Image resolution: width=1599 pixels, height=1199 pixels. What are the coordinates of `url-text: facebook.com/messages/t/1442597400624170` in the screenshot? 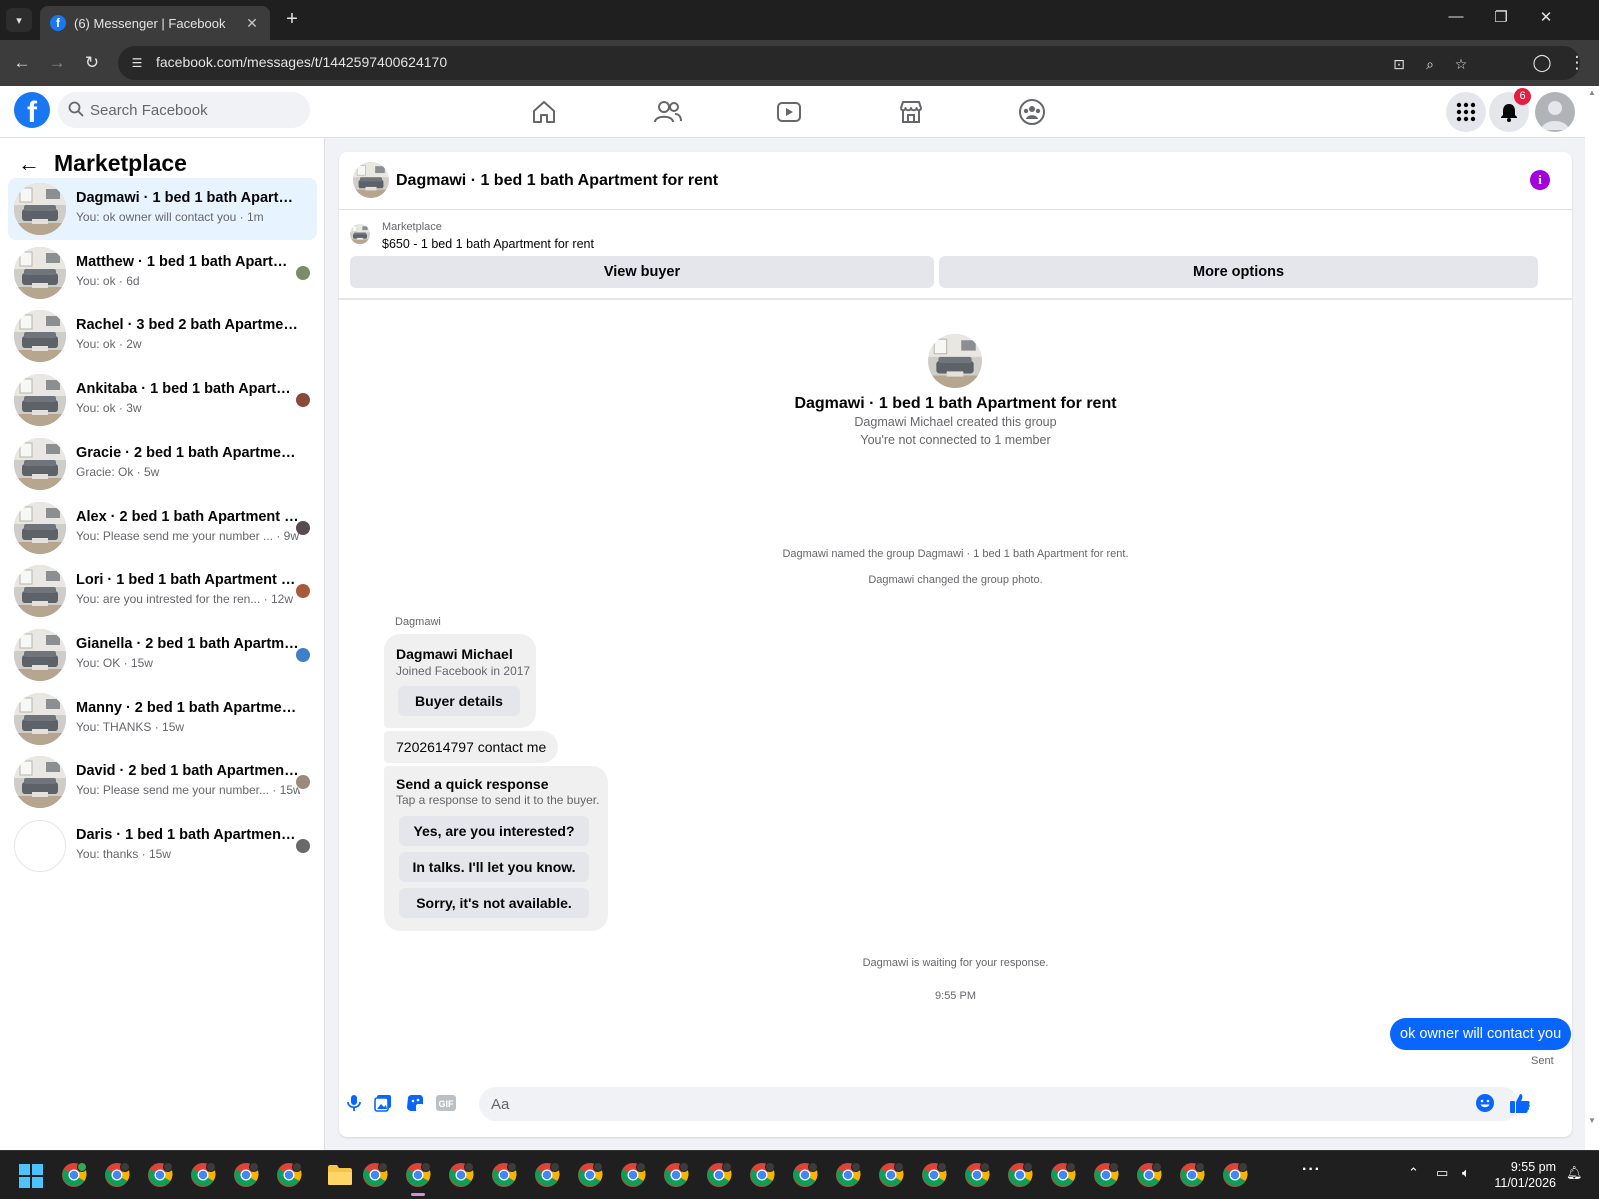 It's located at (301, 62).